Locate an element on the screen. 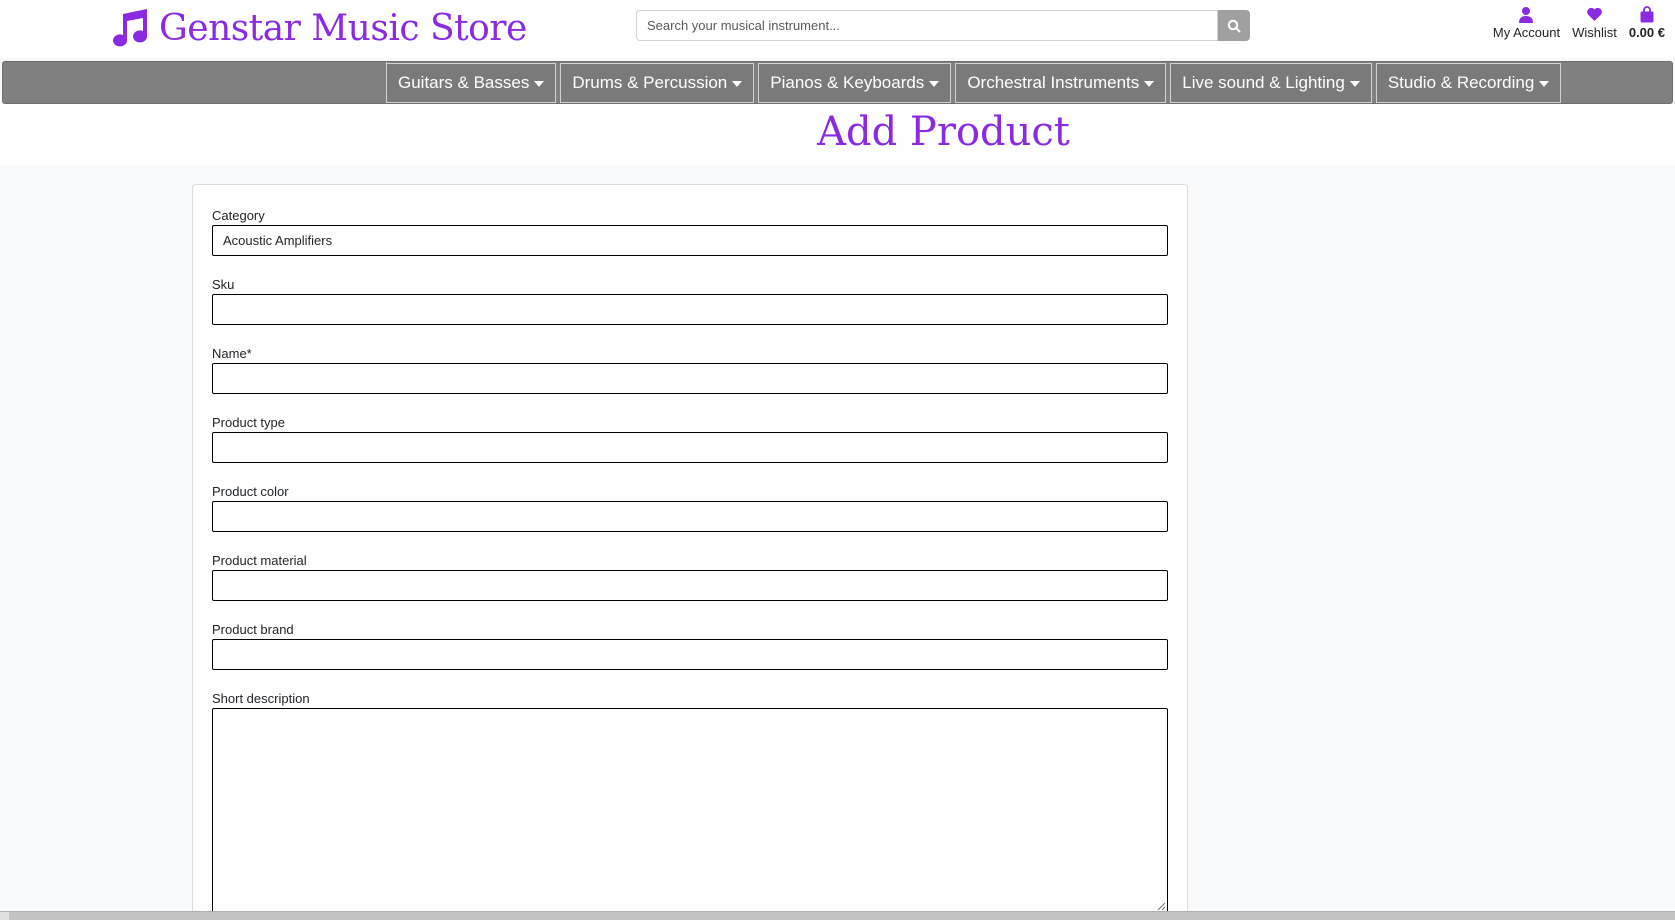 This screenshot has height=920, width=1675. header-actions: My Account Wishlist 0.00 € is located at coordinates (1579, 23).